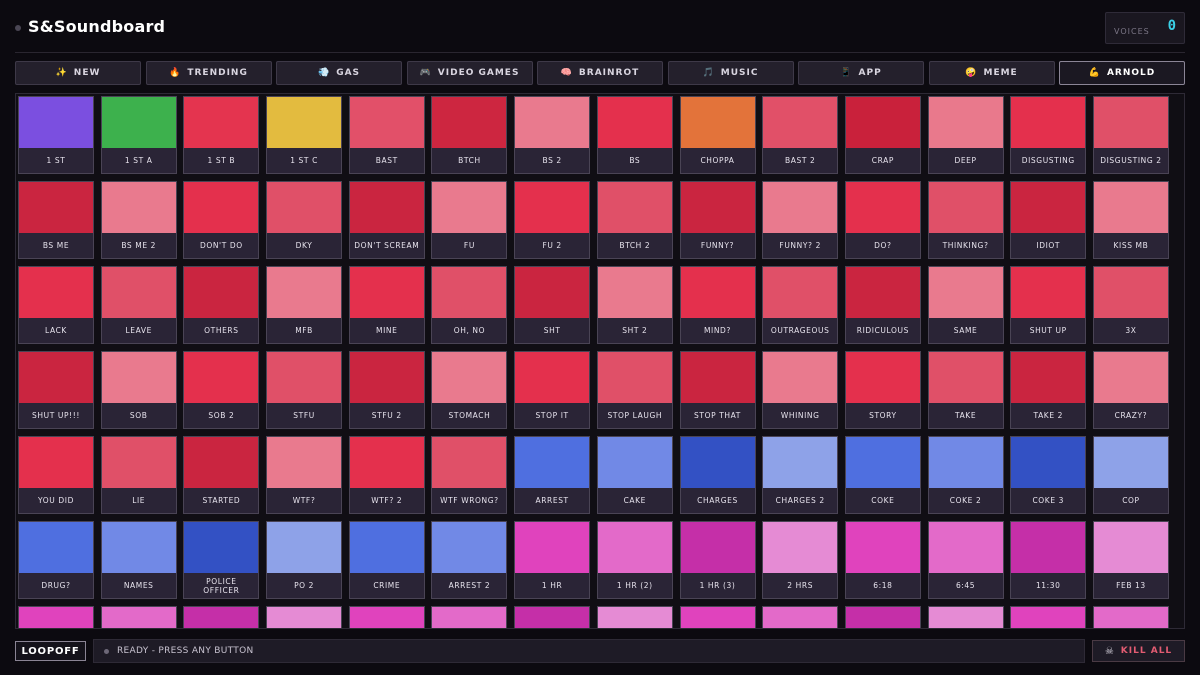  I want to click on sound-pad: STOP IT, so click(552, 390).